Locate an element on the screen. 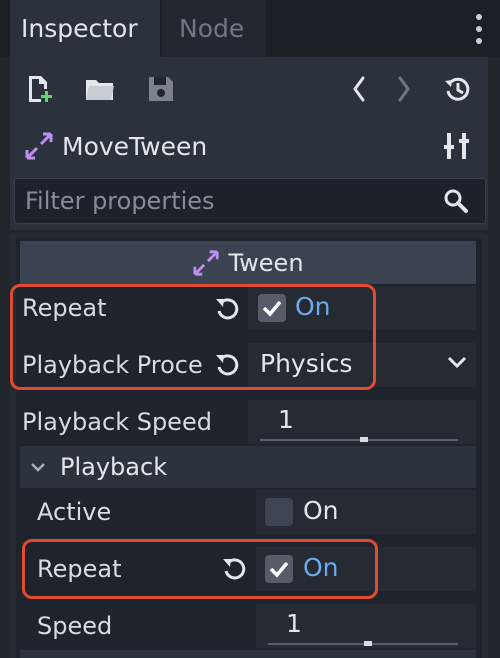 The image size is (500, 658). history-back-icon is located at coordinates (359, 89).